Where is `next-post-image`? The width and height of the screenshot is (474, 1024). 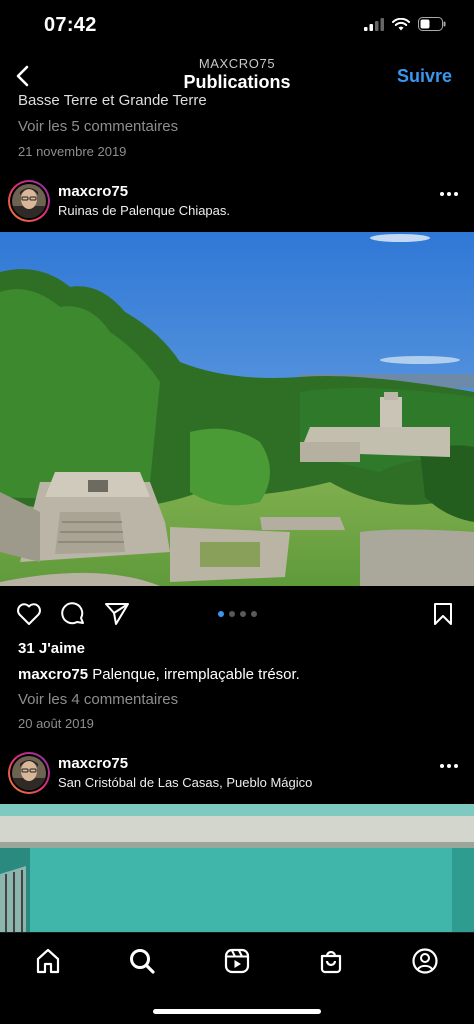
next-post-image is located at coordinates (237, 868).